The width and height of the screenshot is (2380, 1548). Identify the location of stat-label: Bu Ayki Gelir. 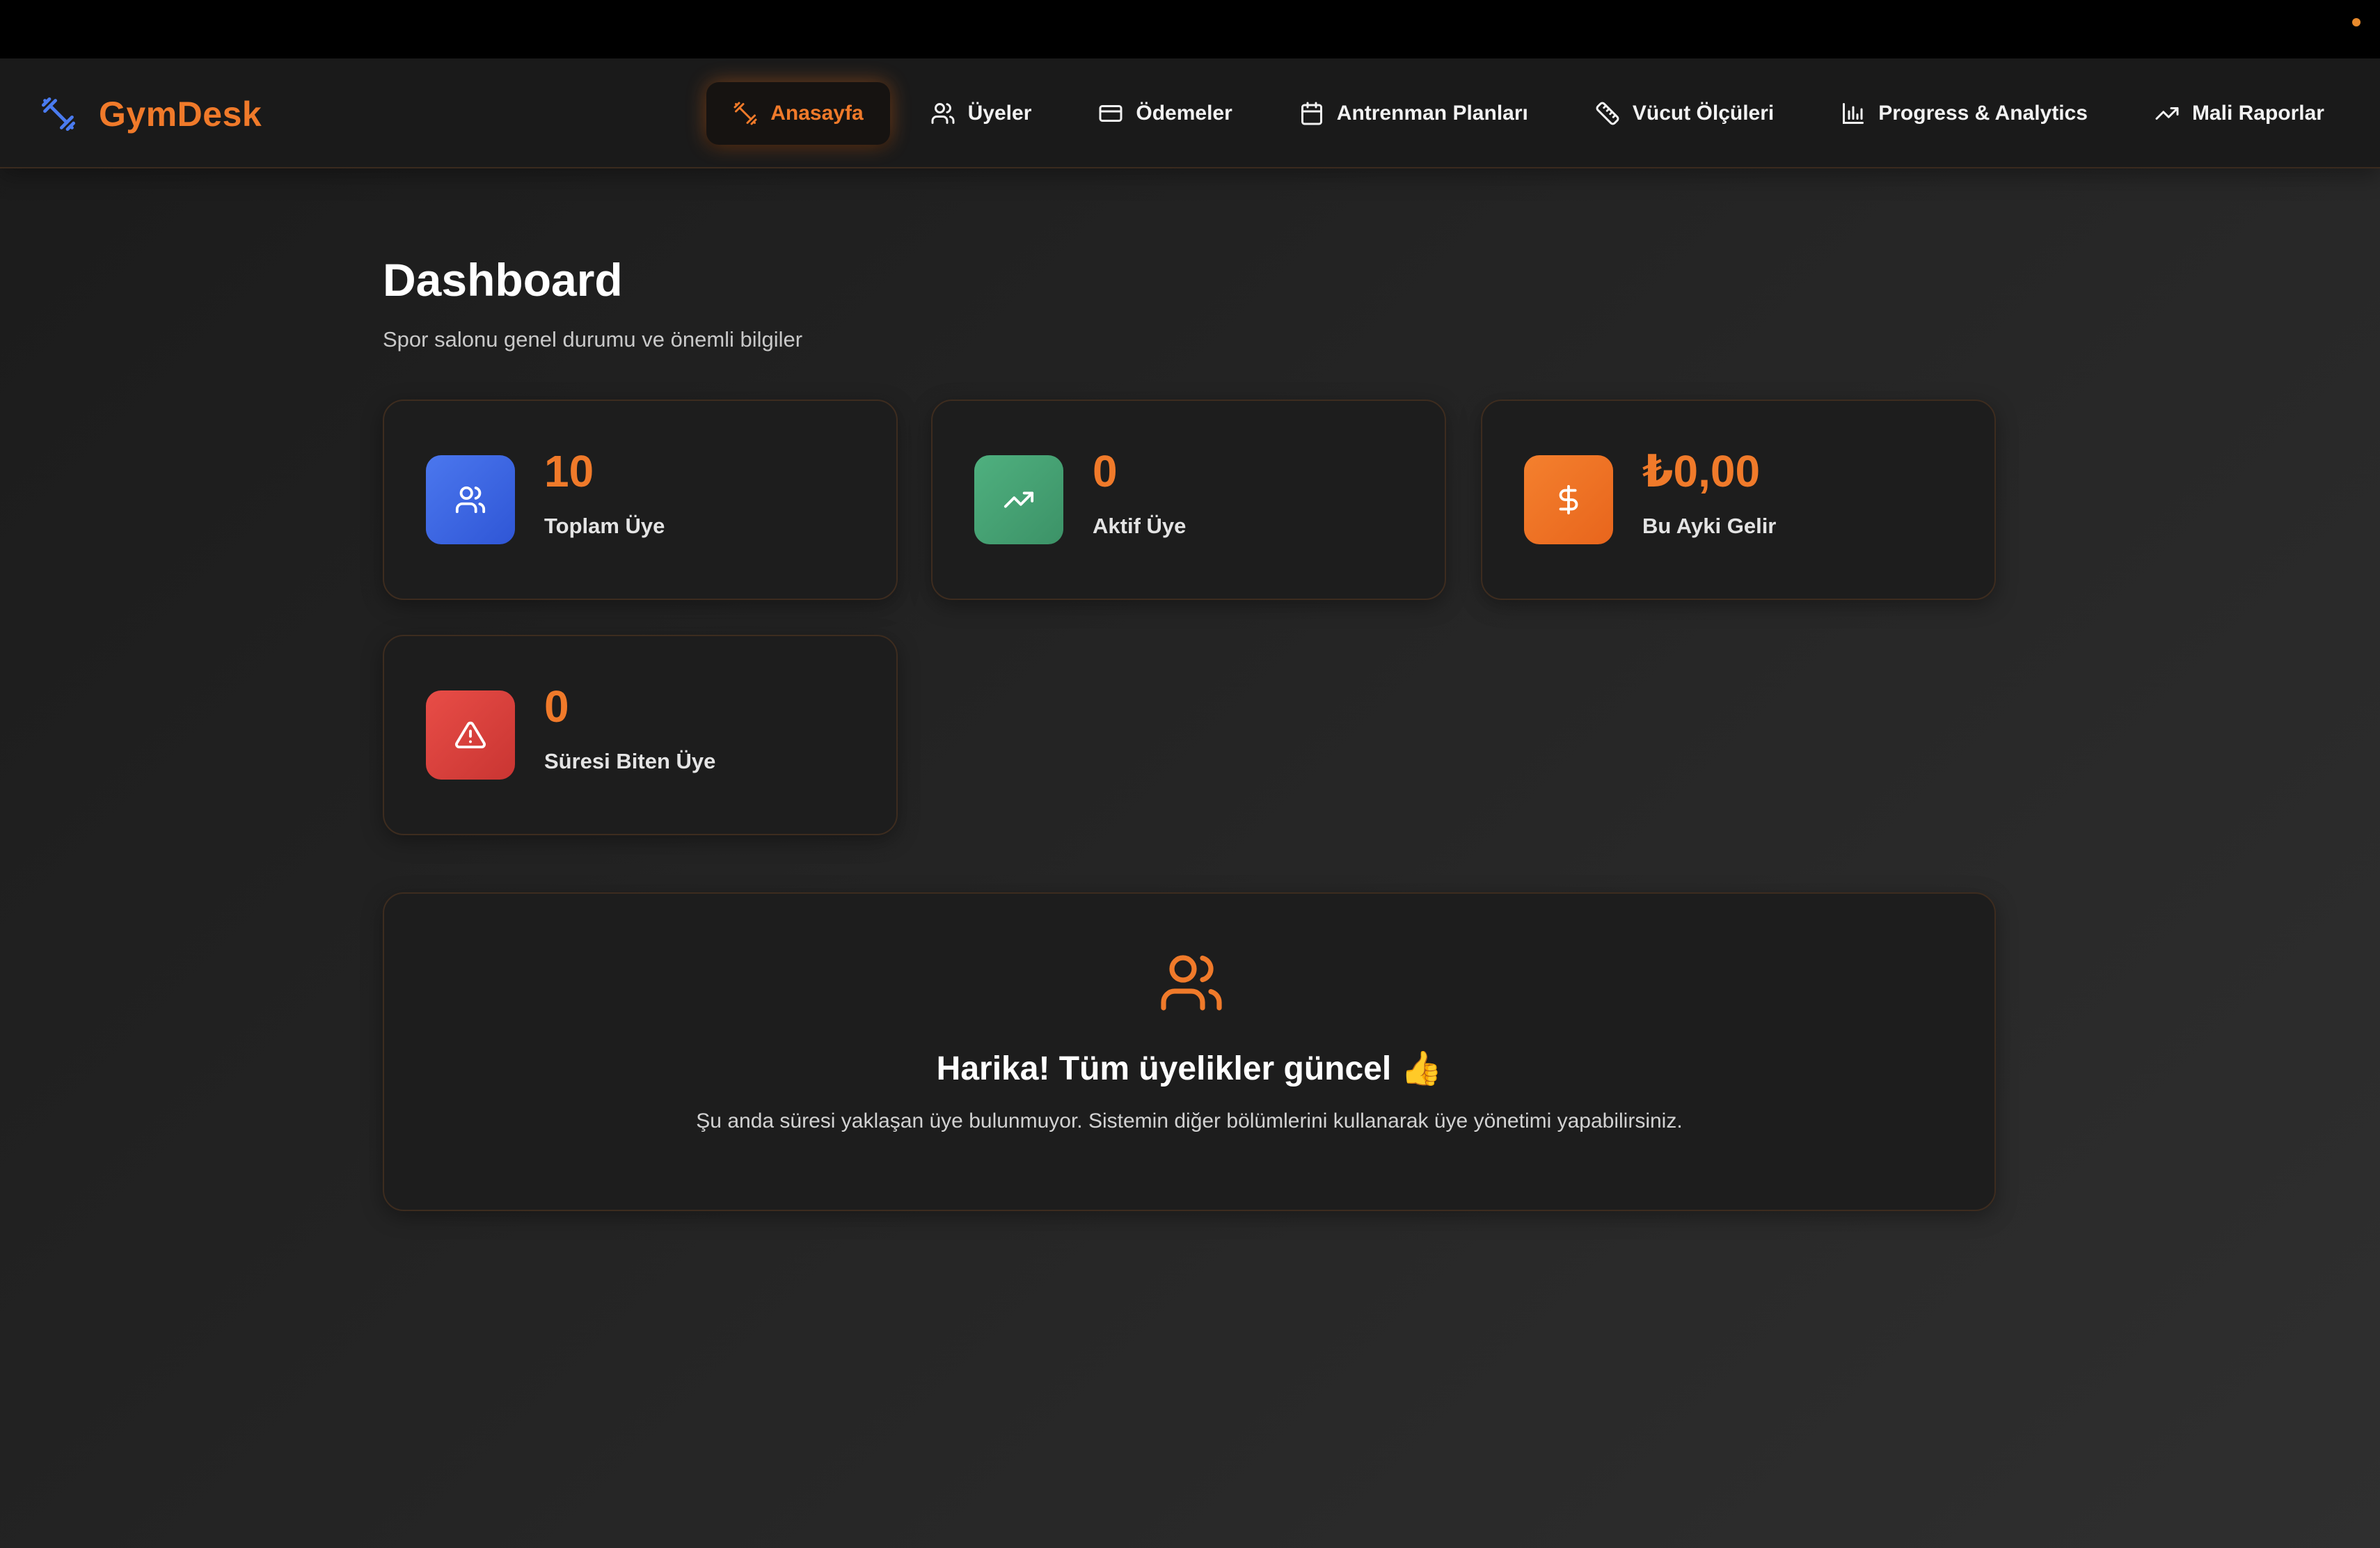
(1709, 526).